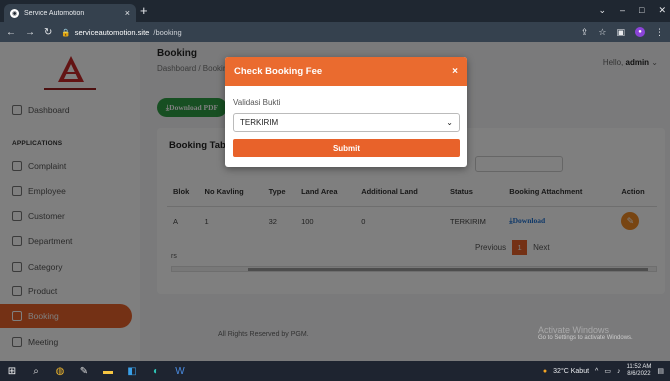 Image resolution: width=670 pixels, height=381 pixels. I want to click on site-favicon-icon: ◉, so click(14, 13).